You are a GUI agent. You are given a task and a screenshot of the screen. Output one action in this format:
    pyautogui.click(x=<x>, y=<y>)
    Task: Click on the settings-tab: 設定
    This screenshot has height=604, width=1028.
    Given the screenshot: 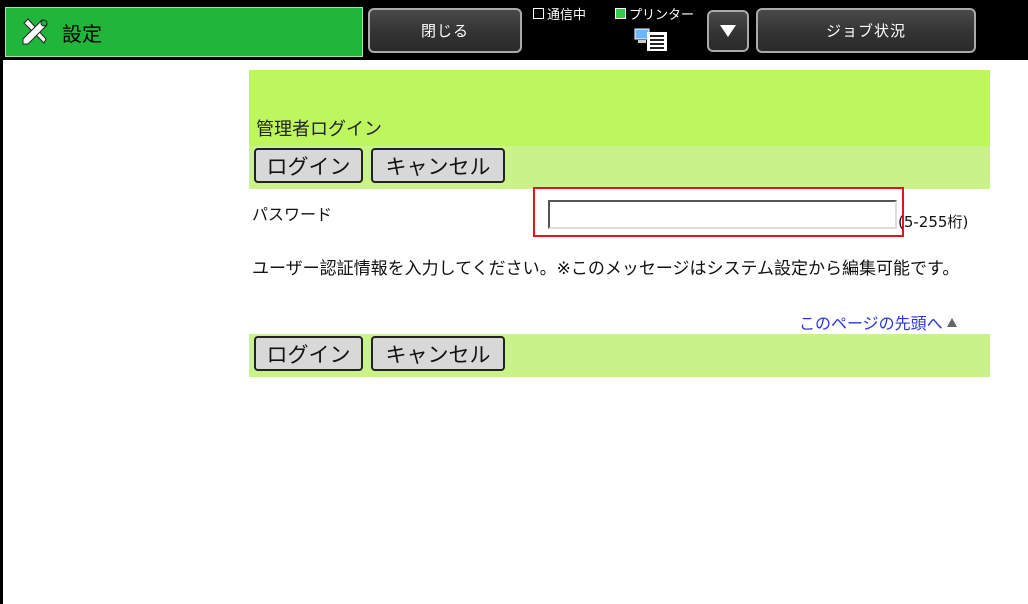 What is the action you would take?
    pyautogui.click(x=184, y=32)
    